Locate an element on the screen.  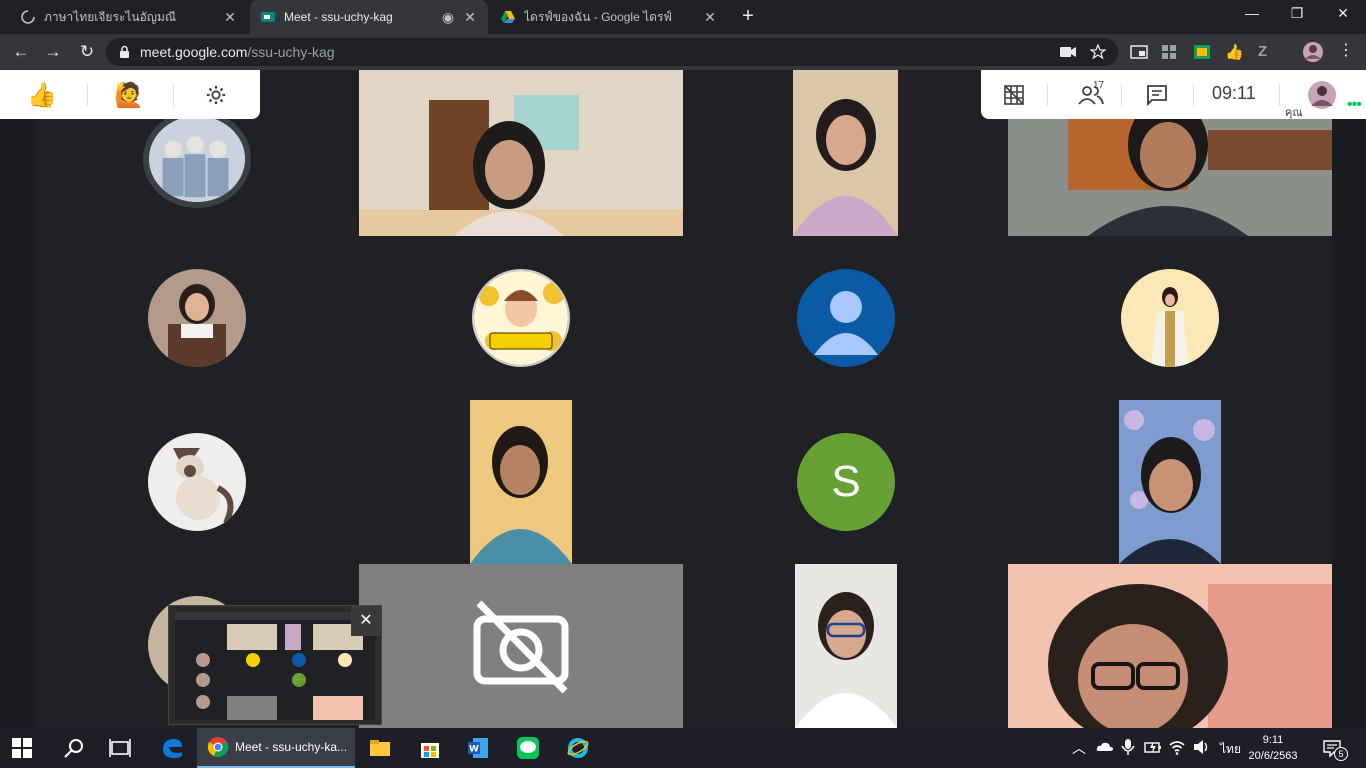
svg-text: W is located at coordinates (474, 750).